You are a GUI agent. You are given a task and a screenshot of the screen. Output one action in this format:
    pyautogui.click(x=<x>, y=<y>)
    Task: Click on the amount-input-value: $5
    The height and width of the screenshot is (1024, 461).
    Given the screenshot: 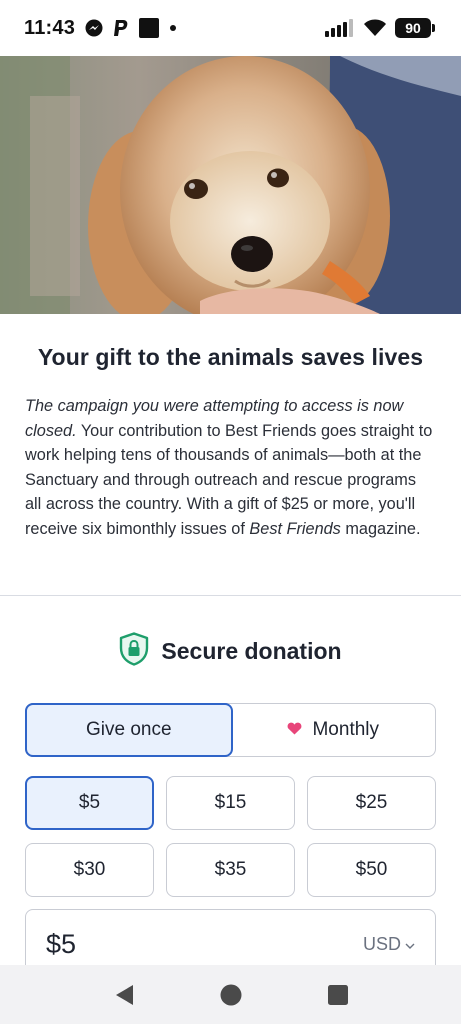 What is the action you would take?
    pyautogui.click(x=61, y=944)
    